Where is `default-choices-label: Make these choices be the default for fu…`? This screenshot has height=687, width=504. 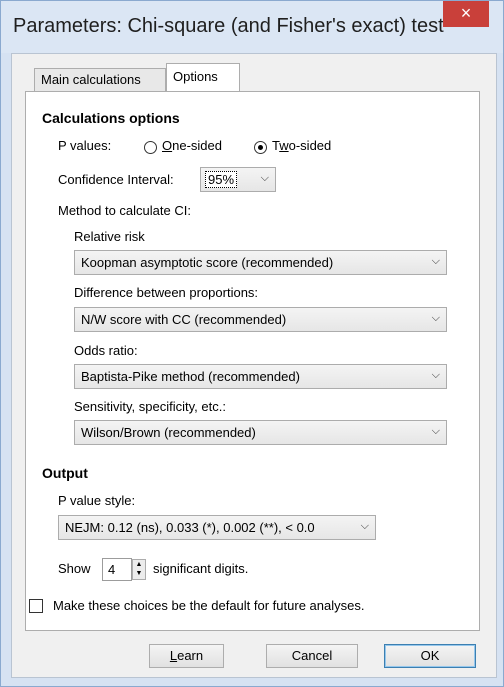
default-choices-label: Make these choices be the default for fu… is located at coordinates (208, 605).